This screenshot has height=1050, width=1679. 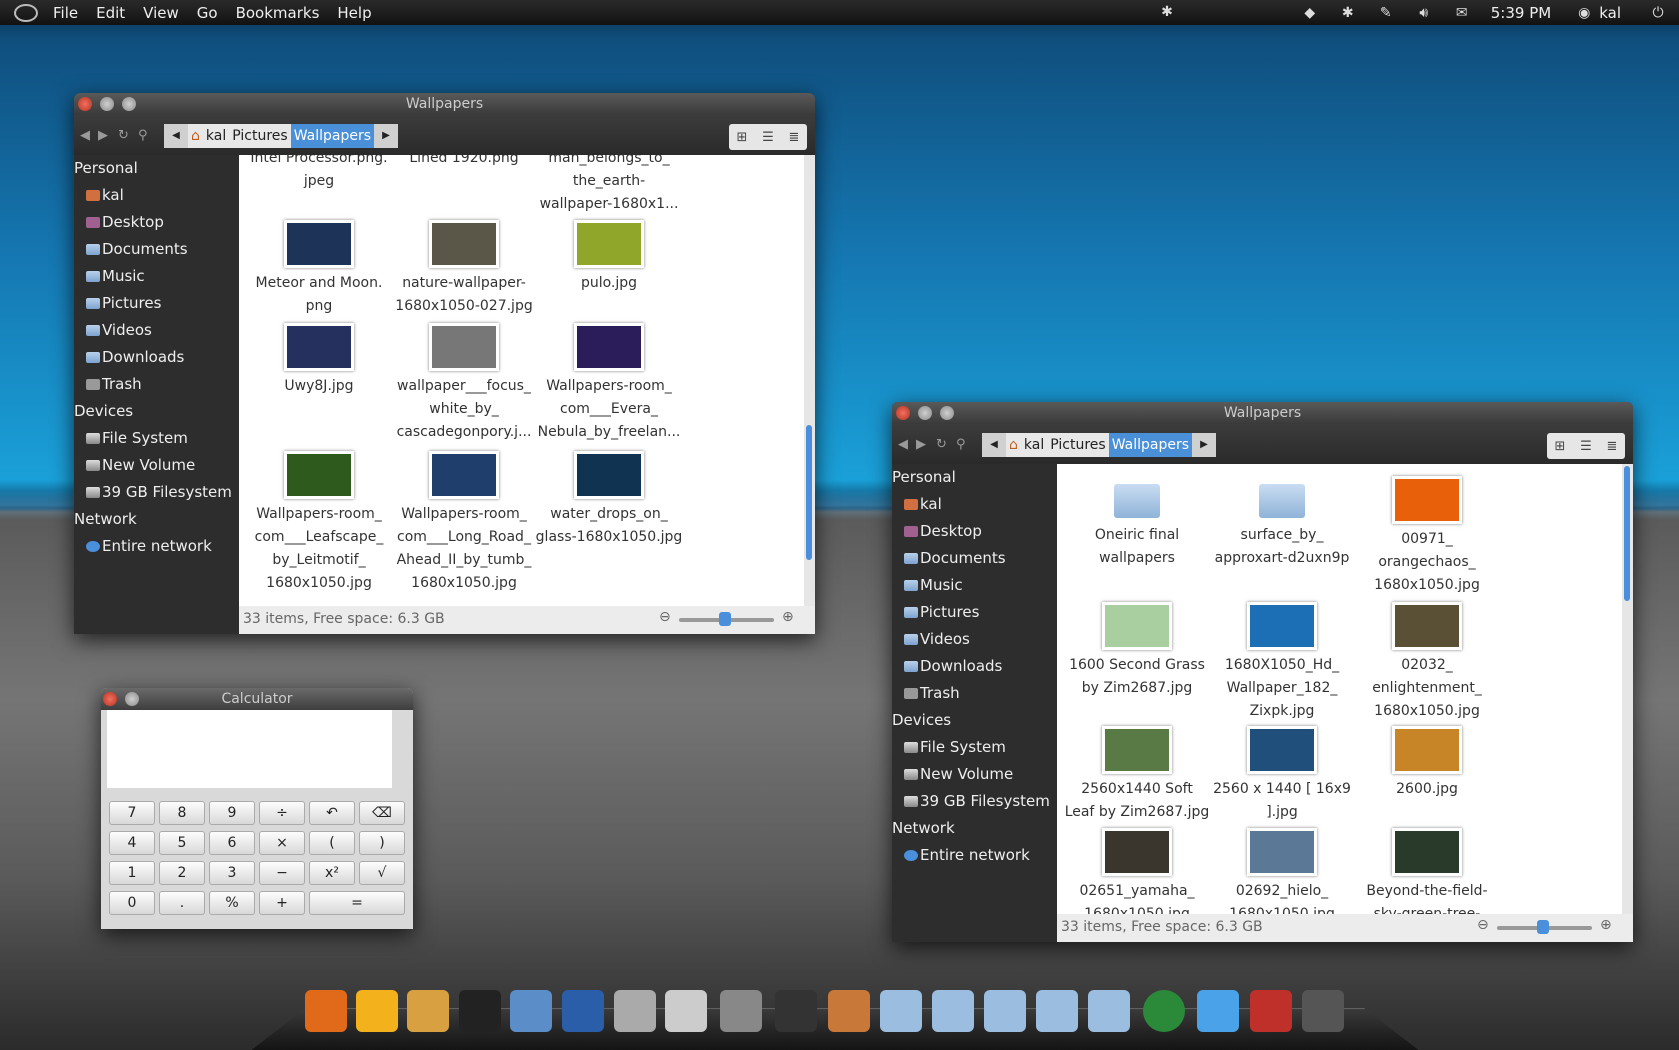 What do you see at coordinates (26, 12) in the screenshot?
I see `ubuntu-logo-icon` at bounding box center [26, 12].